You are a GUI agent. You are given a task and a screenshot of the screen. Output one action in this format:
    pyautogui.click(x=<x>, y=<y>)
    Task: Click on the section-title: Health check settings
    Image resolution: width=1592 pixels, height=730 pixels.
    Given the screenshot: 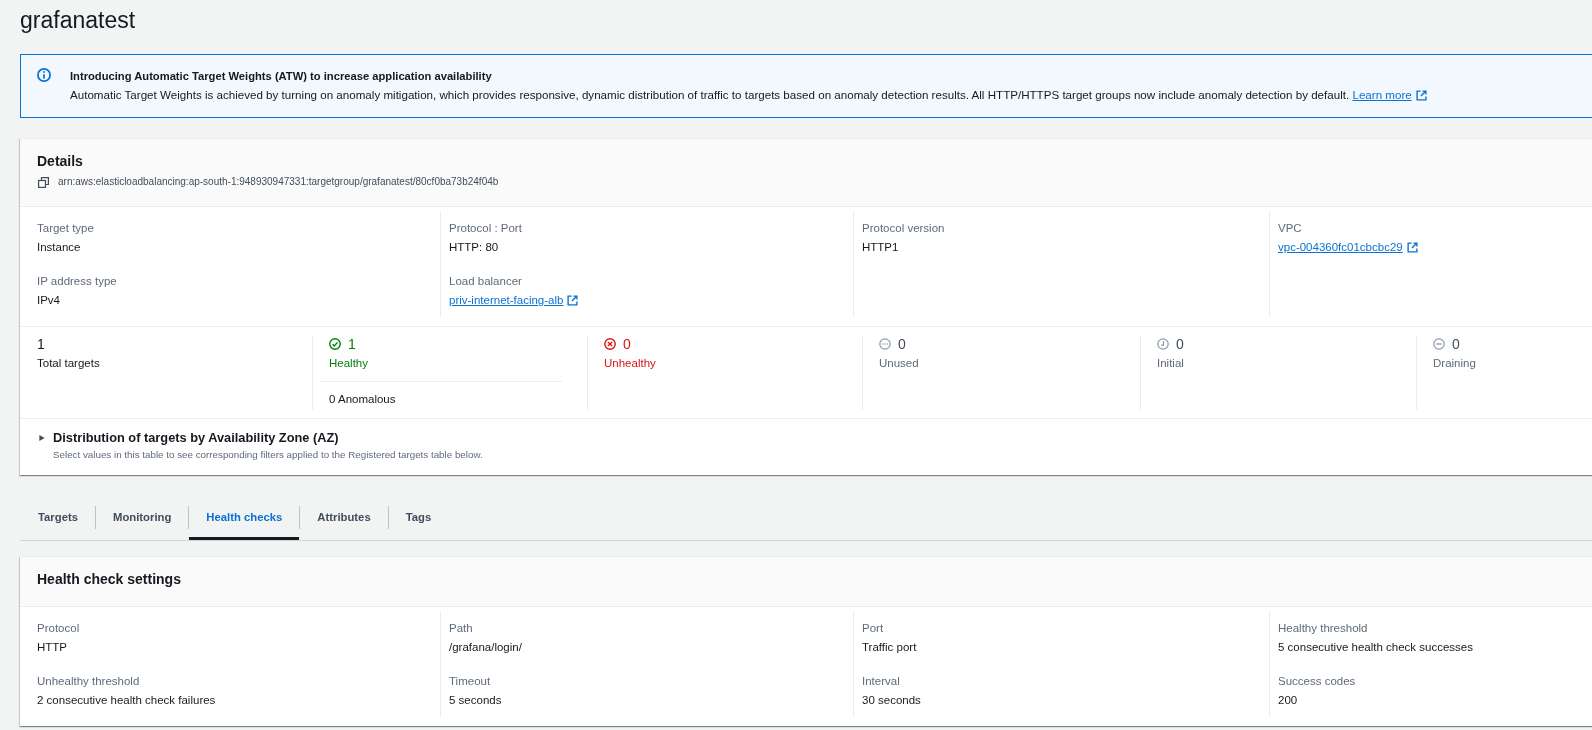 What is the action you would take?
    pyautogui.click(x=109, y=579)
    